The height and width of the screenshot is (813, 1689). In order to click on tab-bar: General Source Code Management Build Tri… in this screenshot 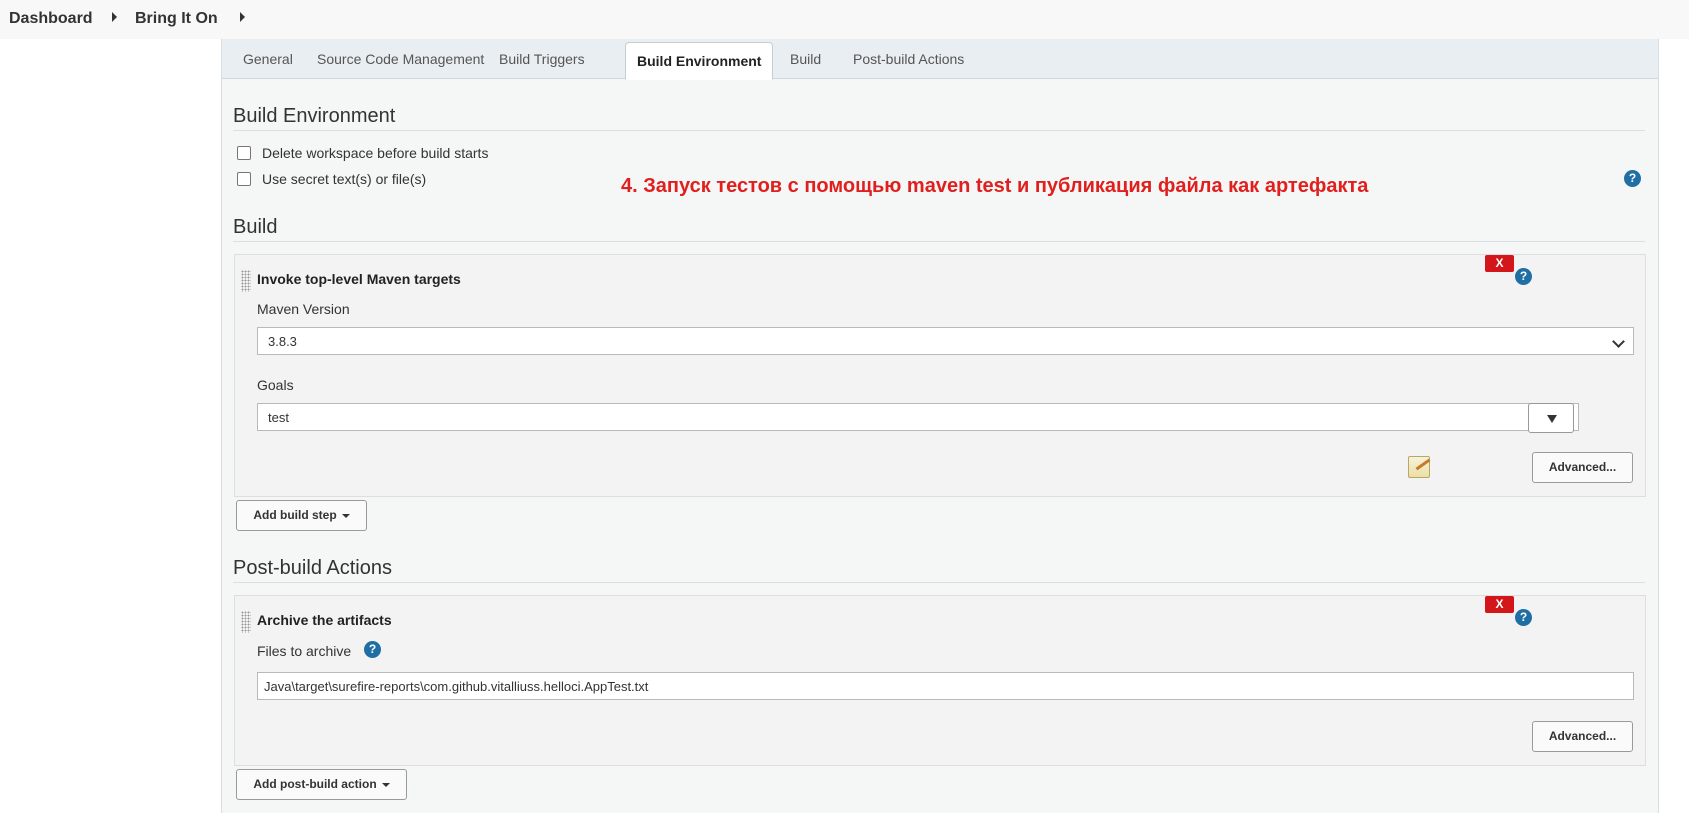, I will do `click(940, 59)`.